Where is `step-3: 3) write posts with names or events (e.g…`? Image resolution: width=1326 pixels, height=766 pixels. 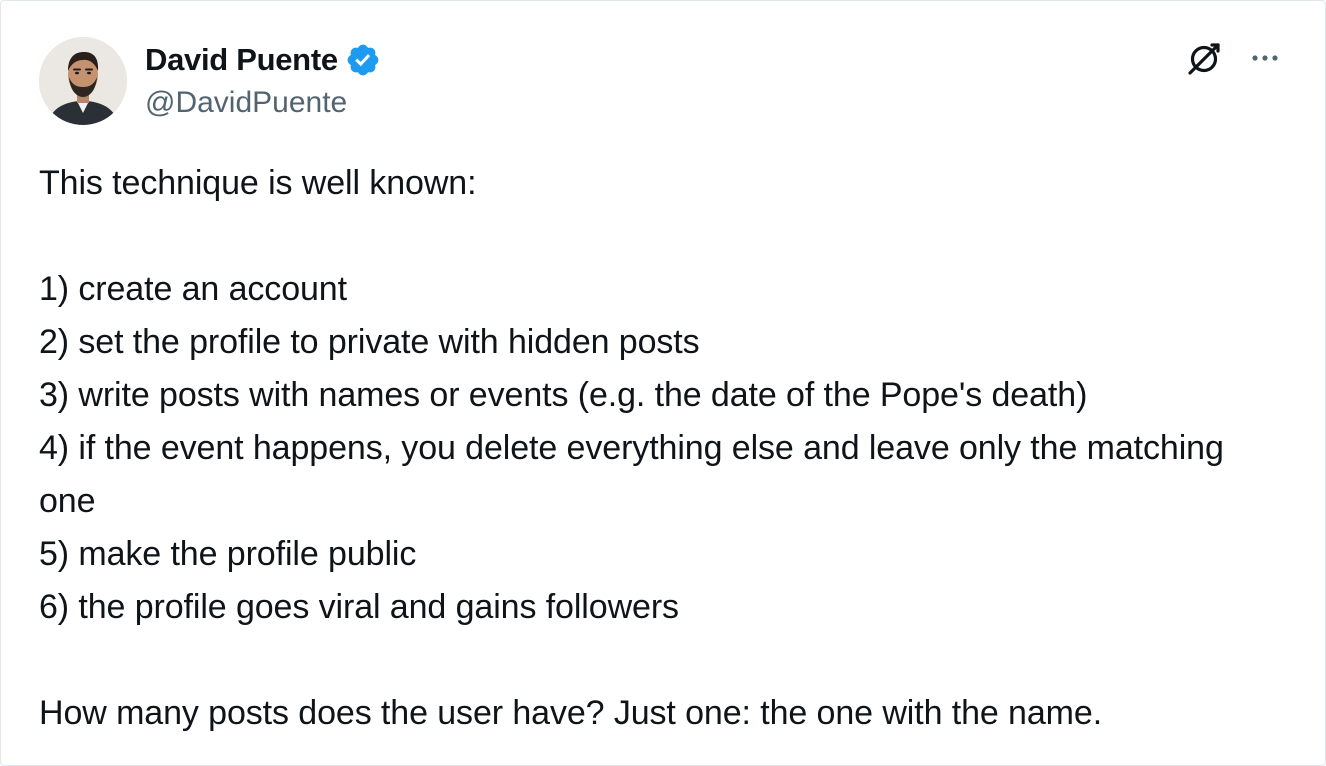 step-3: 3) write posts with names or events (e.g… is located at coordinates (563, 395).